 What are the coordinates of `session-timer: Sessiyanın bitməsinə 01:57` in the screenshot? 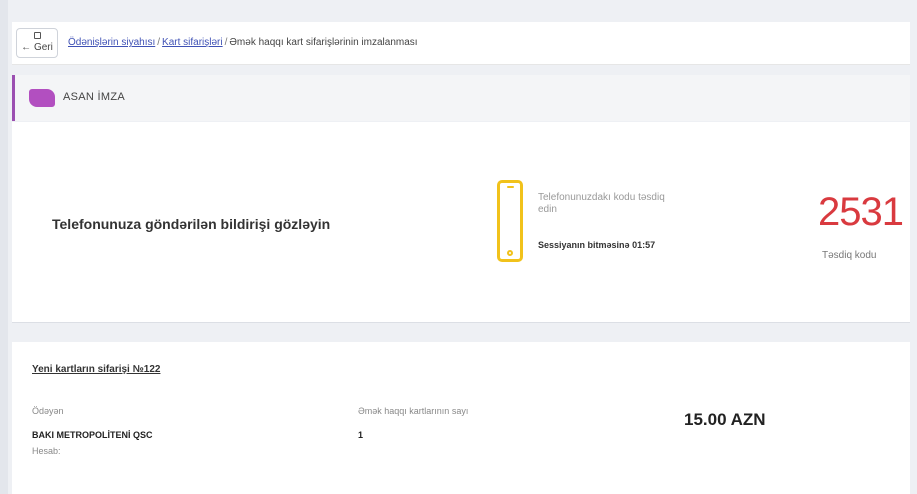 It's located at (596, 245).